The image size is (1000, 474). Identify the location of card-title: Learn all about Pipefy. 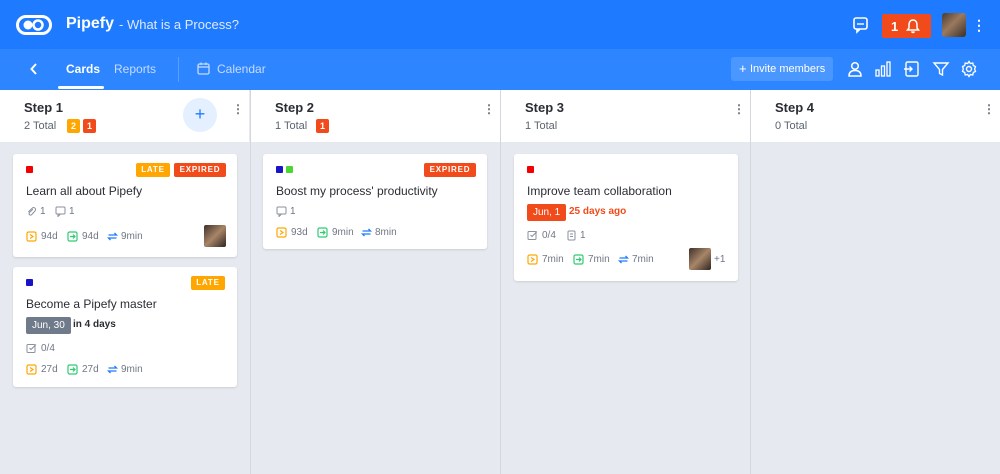
(84, 191).